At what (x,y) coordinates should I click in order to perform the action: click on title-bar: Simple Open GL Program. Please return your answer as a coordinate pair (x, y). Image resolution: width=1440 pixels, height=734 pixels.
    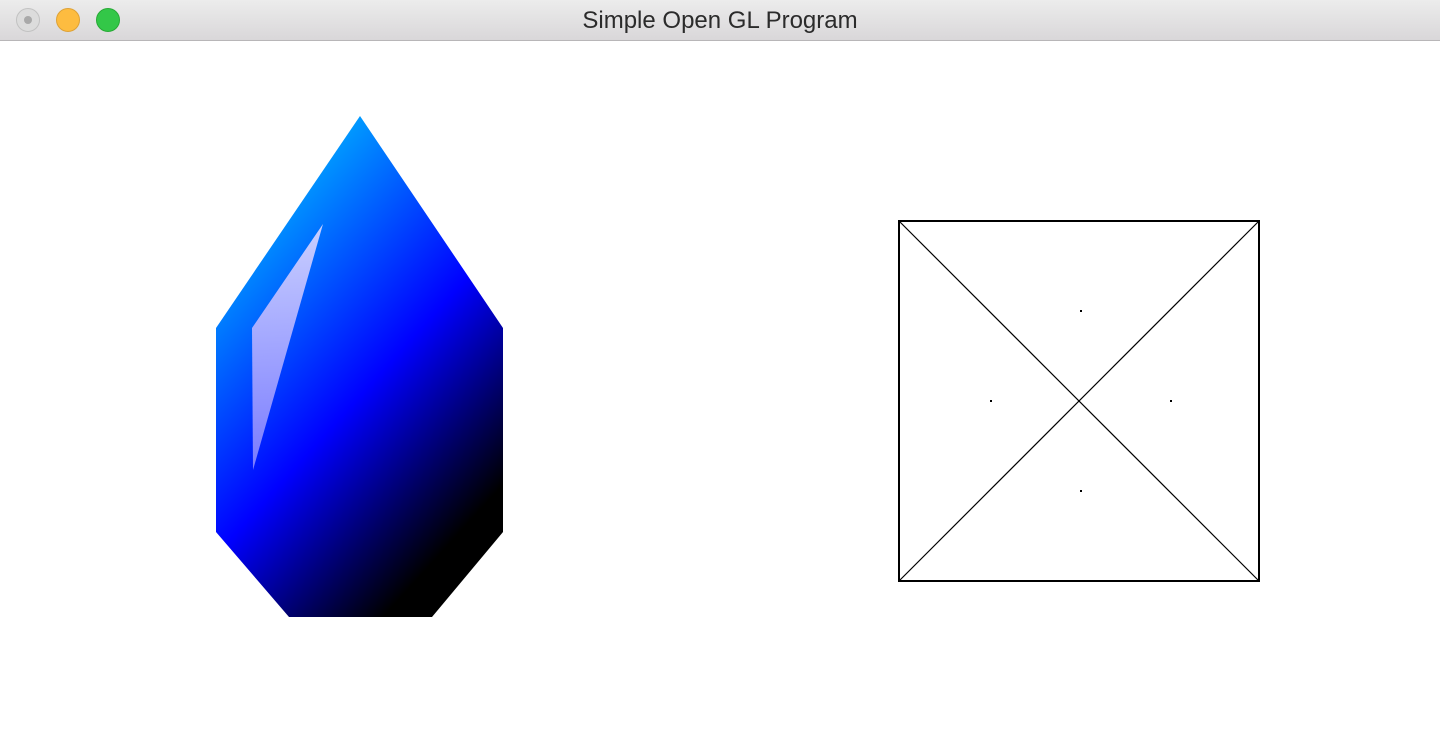
    Looking at the image, I should click on (720, 20).